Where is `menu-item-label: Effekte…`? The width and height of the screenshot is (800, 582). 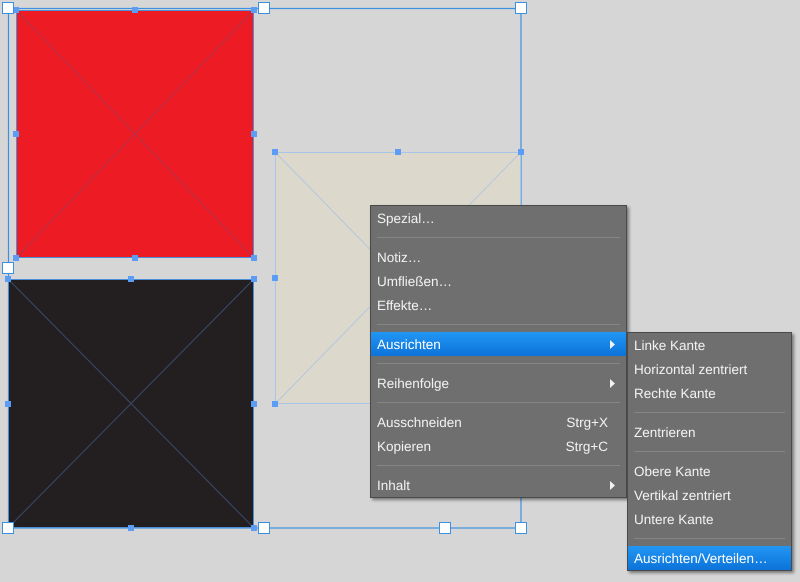 menu-item-label: Effekte… is located at coordinates (405, 305).